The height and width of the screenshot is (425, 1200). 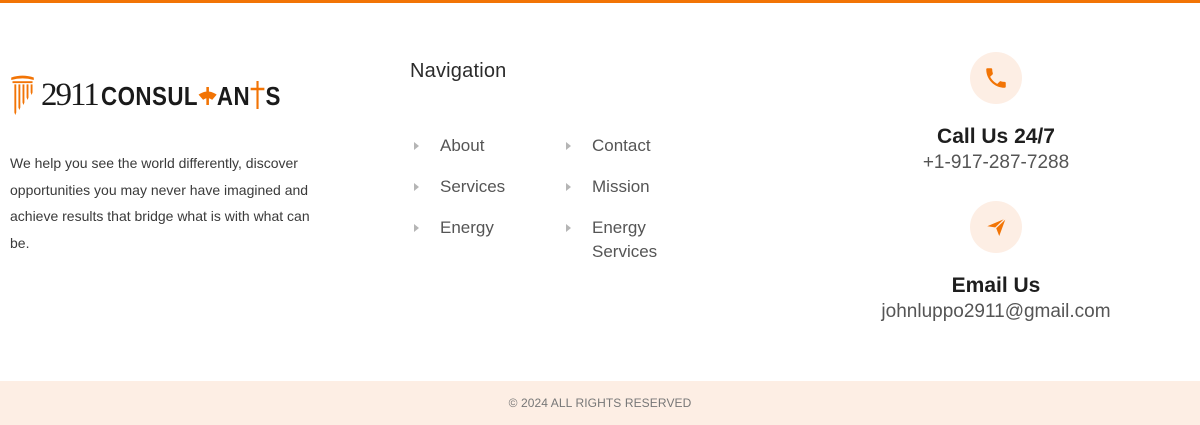 I want to click on nav-link-label: About, so click(x=462, y=145).